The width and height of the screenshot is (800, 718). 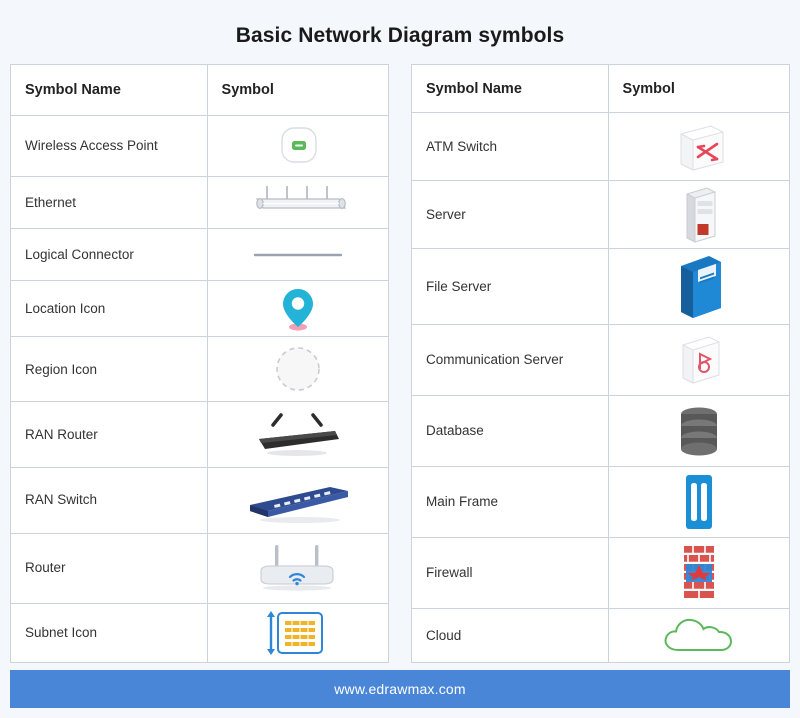 I want to click on table-row: Server, so click(x=601, y=214).